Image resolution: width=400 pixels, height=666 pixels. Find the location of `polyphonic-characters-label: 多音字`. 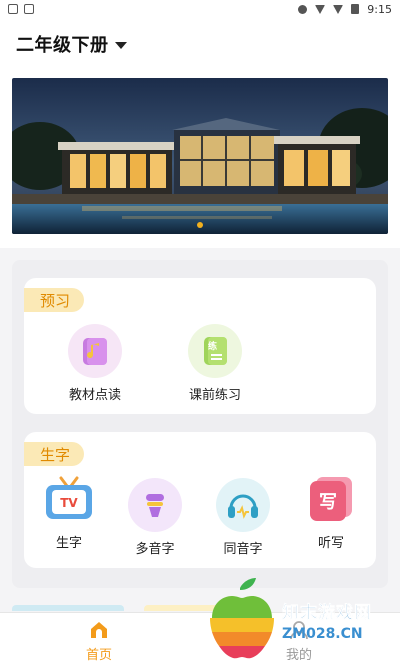

polyphonic-characters-label: 多音字 is located at coordinates (155, 549).